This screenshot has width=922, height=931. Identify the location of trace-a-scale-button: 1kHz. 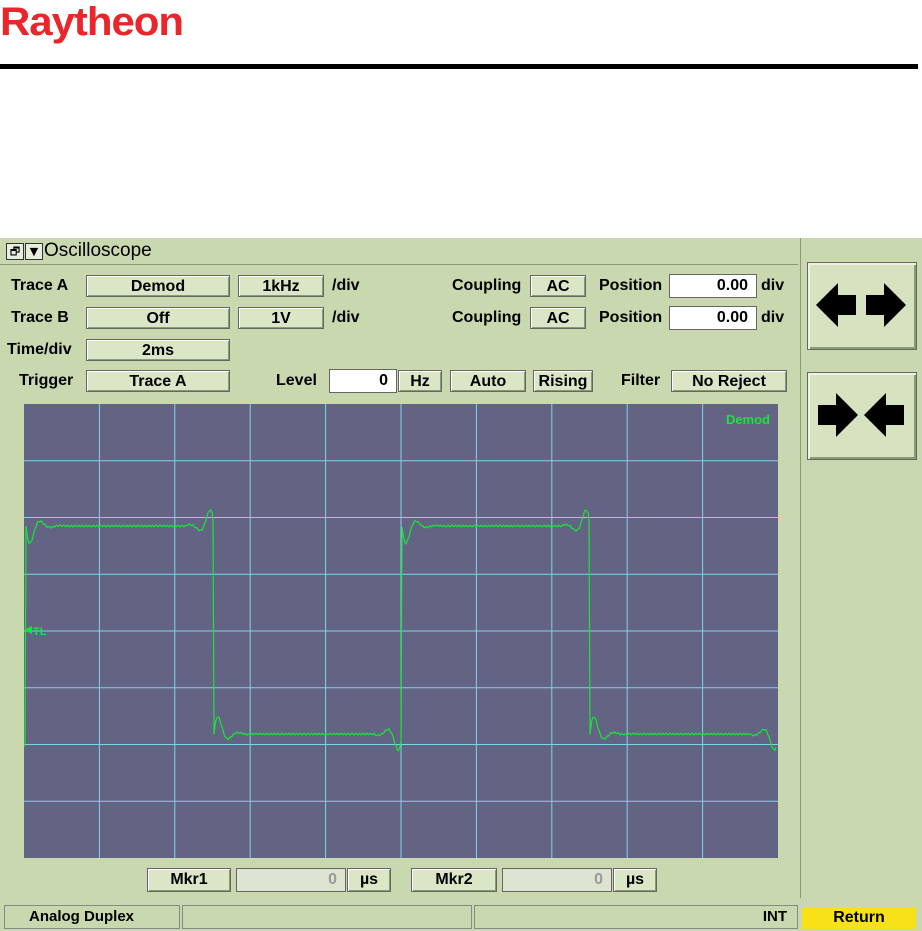
(281, 286).